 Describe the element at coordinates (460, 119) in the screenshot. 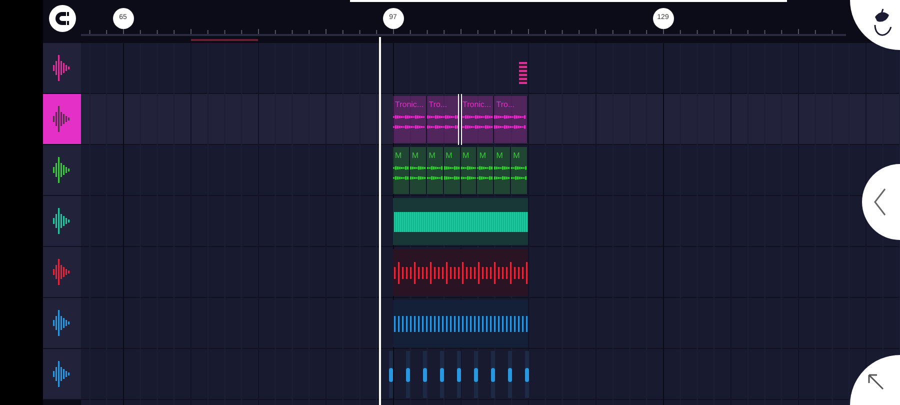

I see `split-handle` at that location.